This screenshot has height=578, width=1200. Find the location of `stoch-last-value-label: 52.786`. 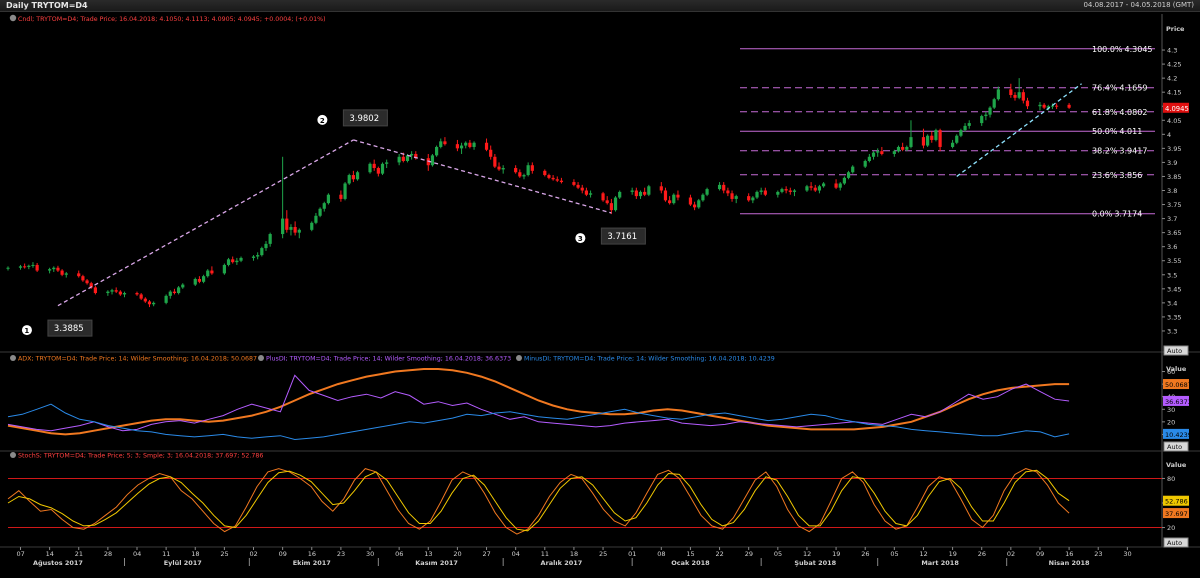

stoch-last-value-label: 52.786 is located at coordinates (1176, 502).